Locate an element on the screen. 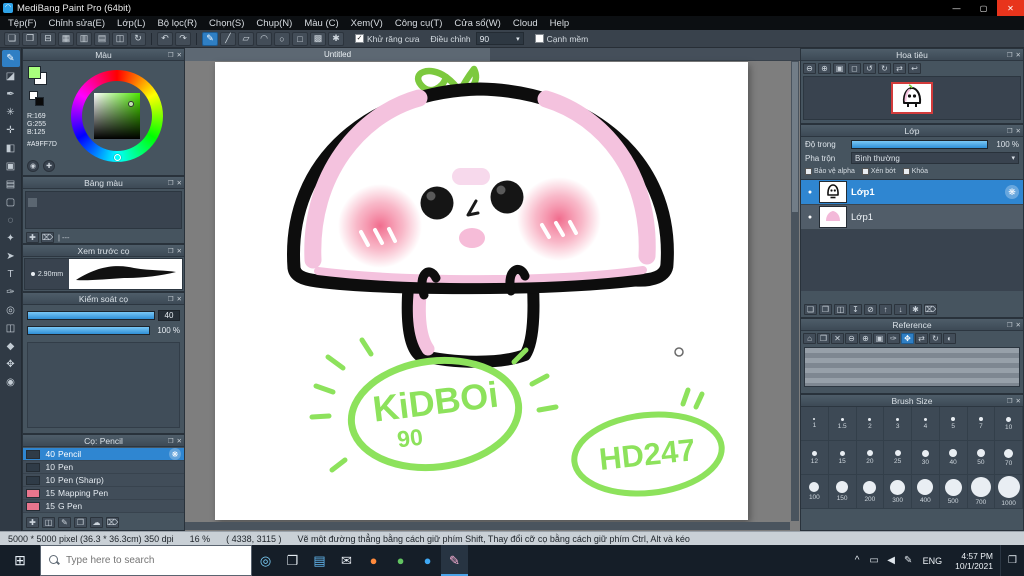 The image size is (1024, 576). tray-expand-icon: ^ is located at coordinates (857, 560).